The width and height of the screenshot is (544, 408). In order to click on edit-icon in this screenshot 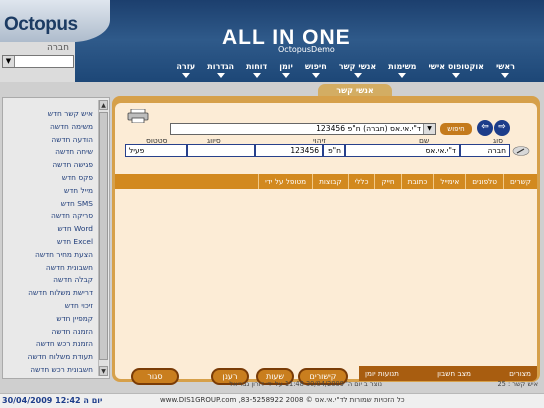, I will do `click(521, 151)`.